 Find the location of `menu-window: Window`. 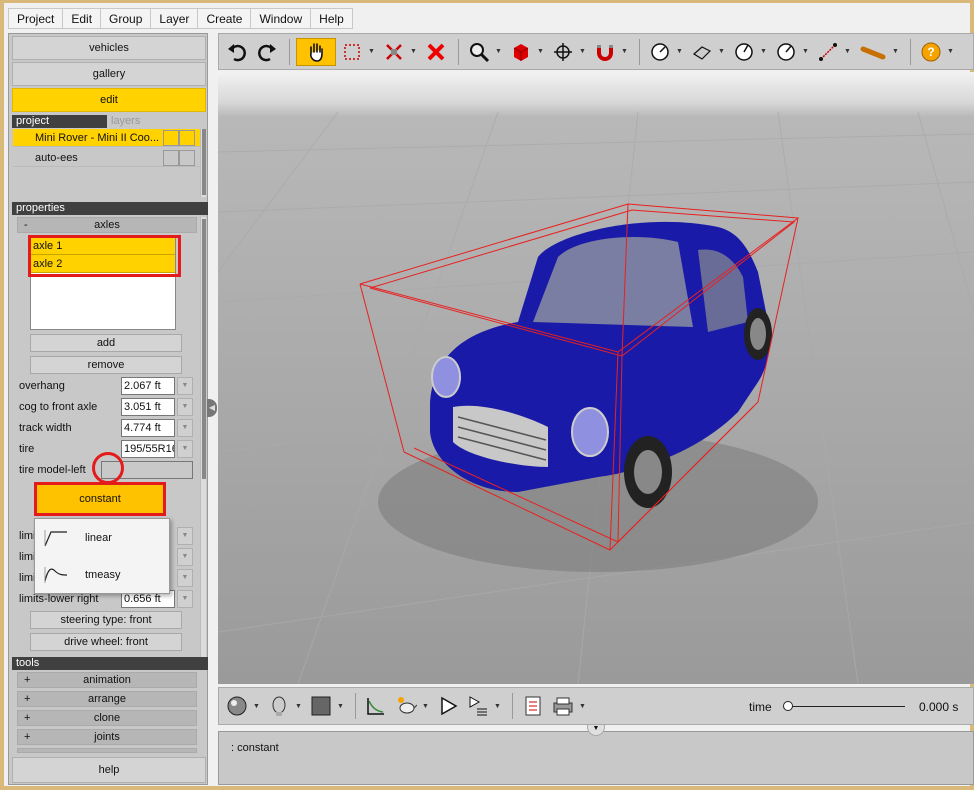

menu-window: Window is located at coordinates (281, 18).